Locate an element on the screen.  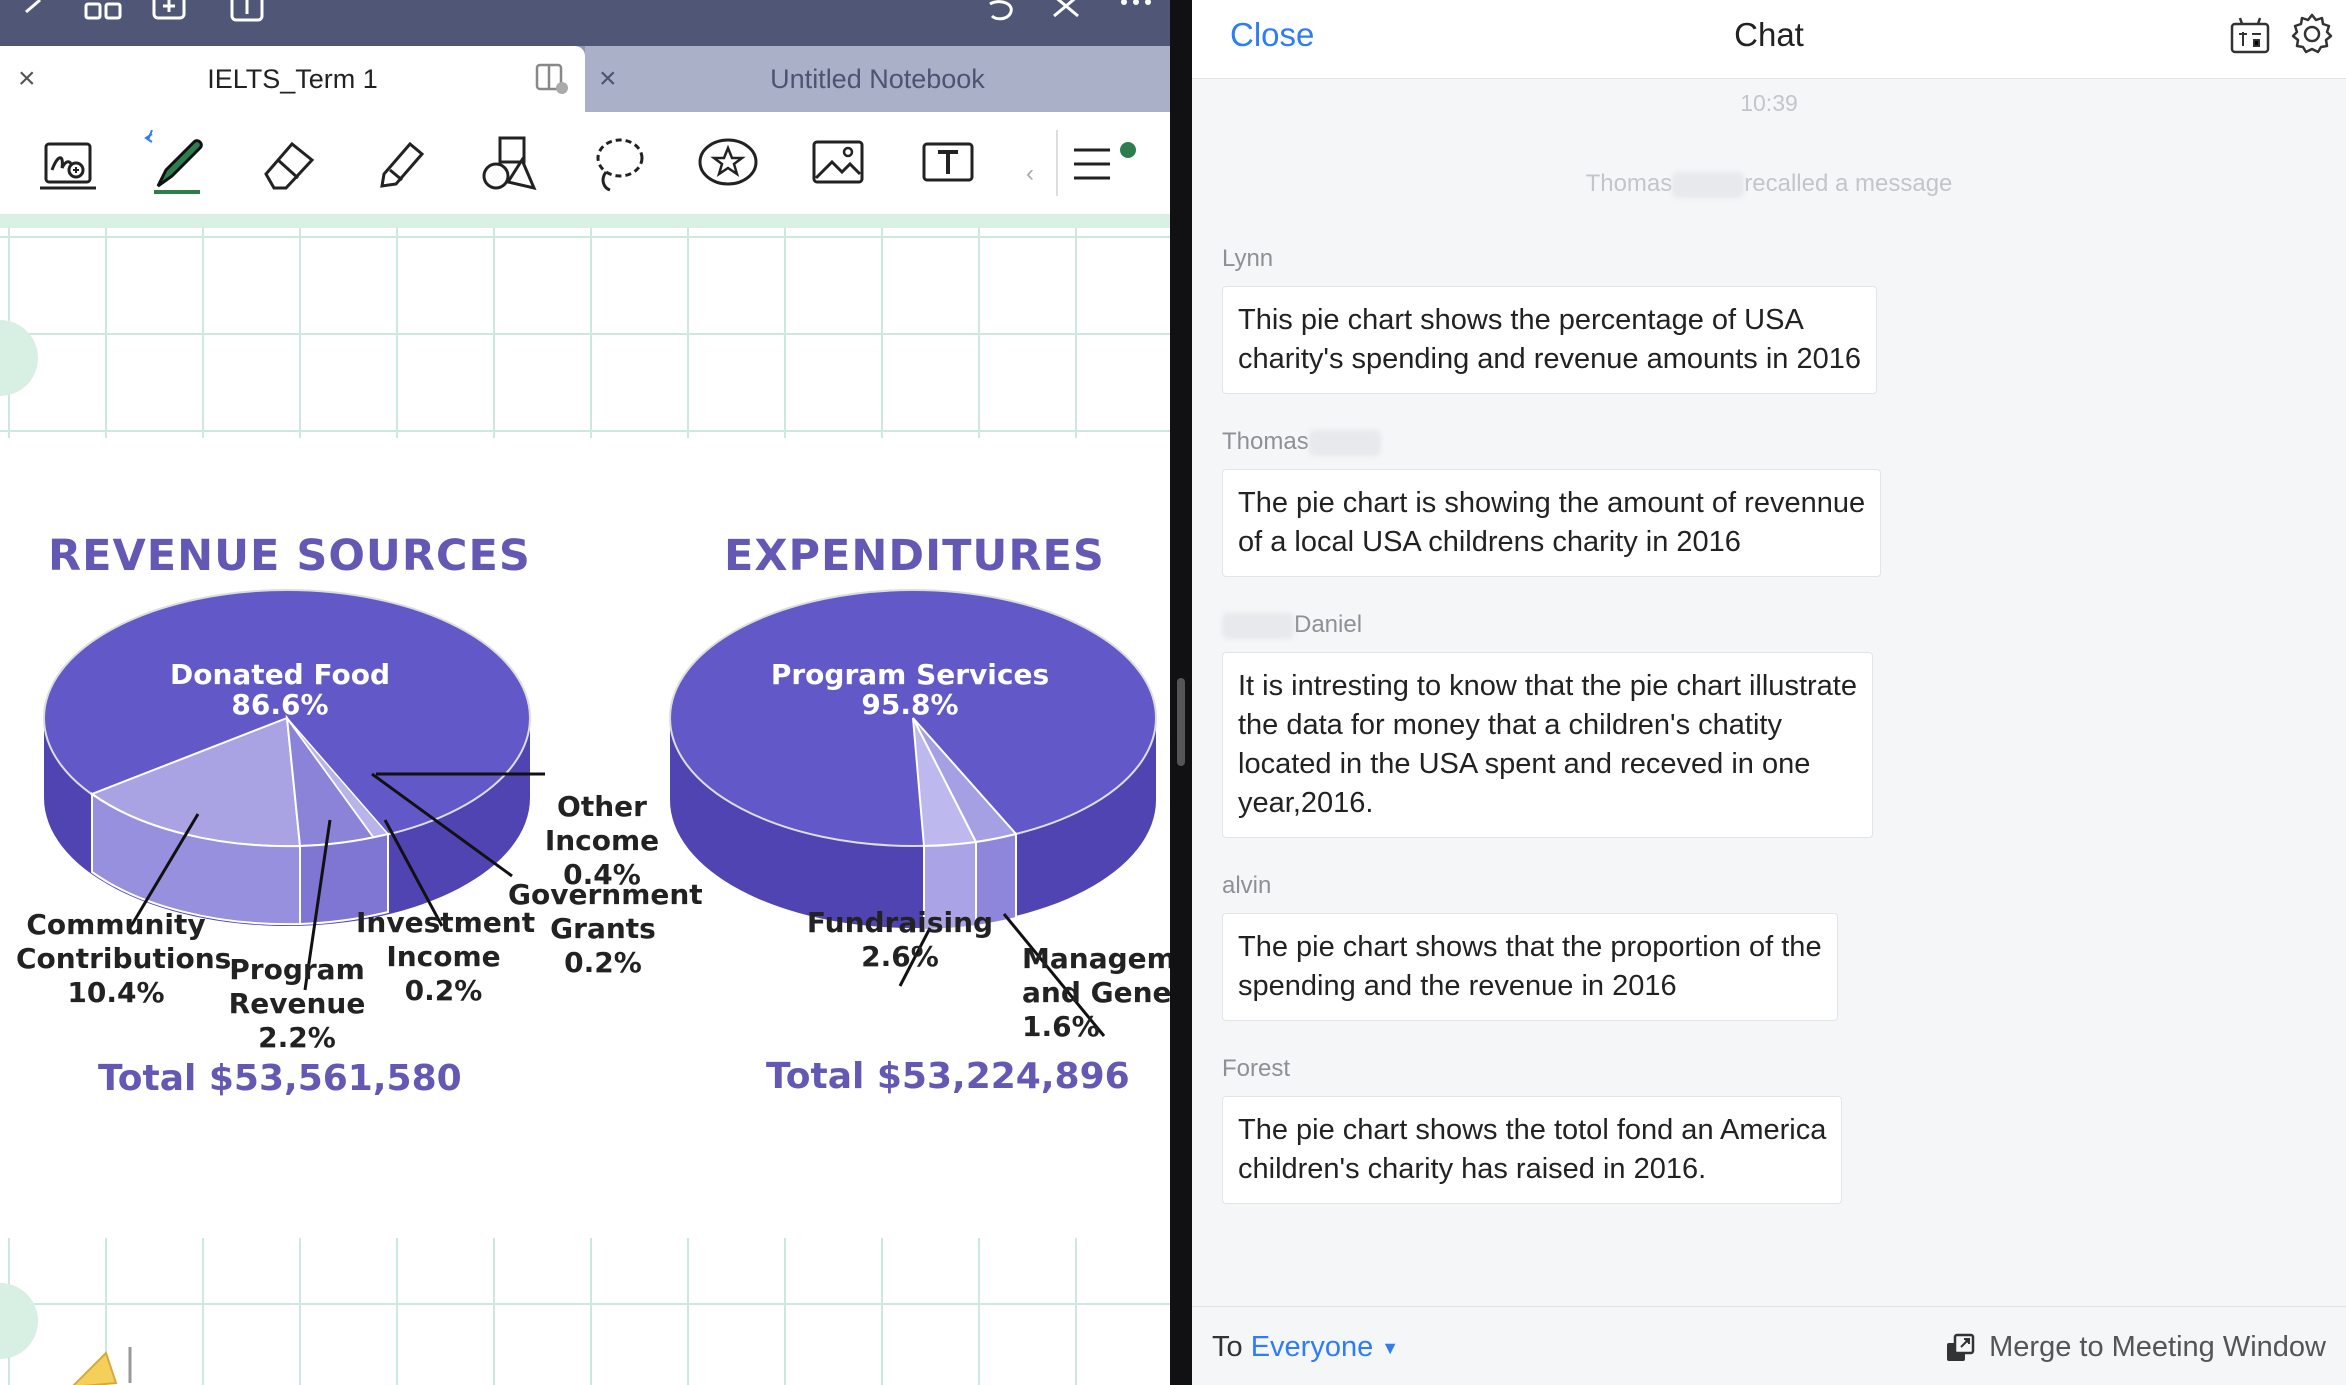
revenue-total: Total $53,561,580 is located at coordinates (280, 1078).